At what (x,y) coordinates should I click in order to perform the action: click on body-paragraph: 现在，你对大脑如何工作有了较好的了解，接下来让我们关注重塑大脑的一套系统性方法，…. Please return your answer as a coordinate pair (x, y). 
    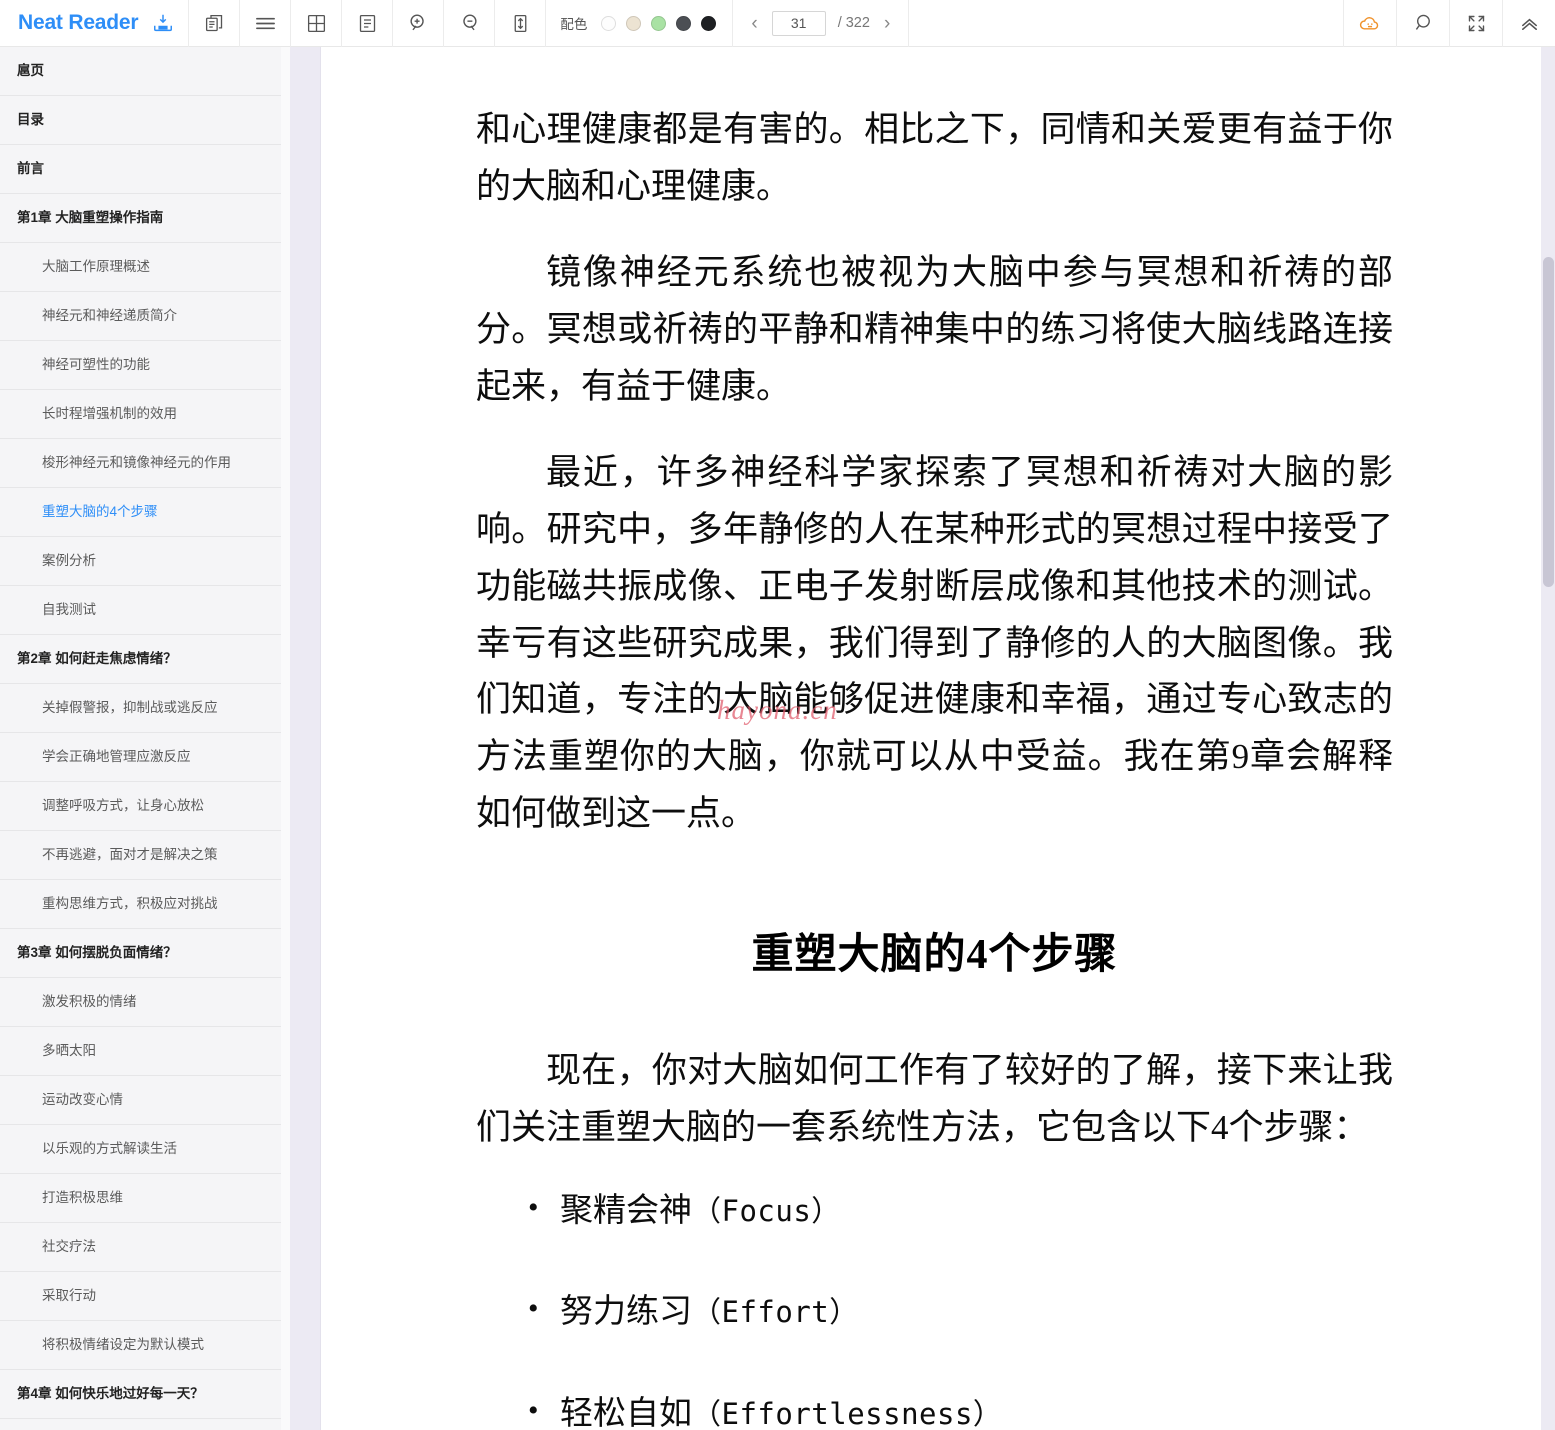
    Looking at the image, I should click on (934, 1099).